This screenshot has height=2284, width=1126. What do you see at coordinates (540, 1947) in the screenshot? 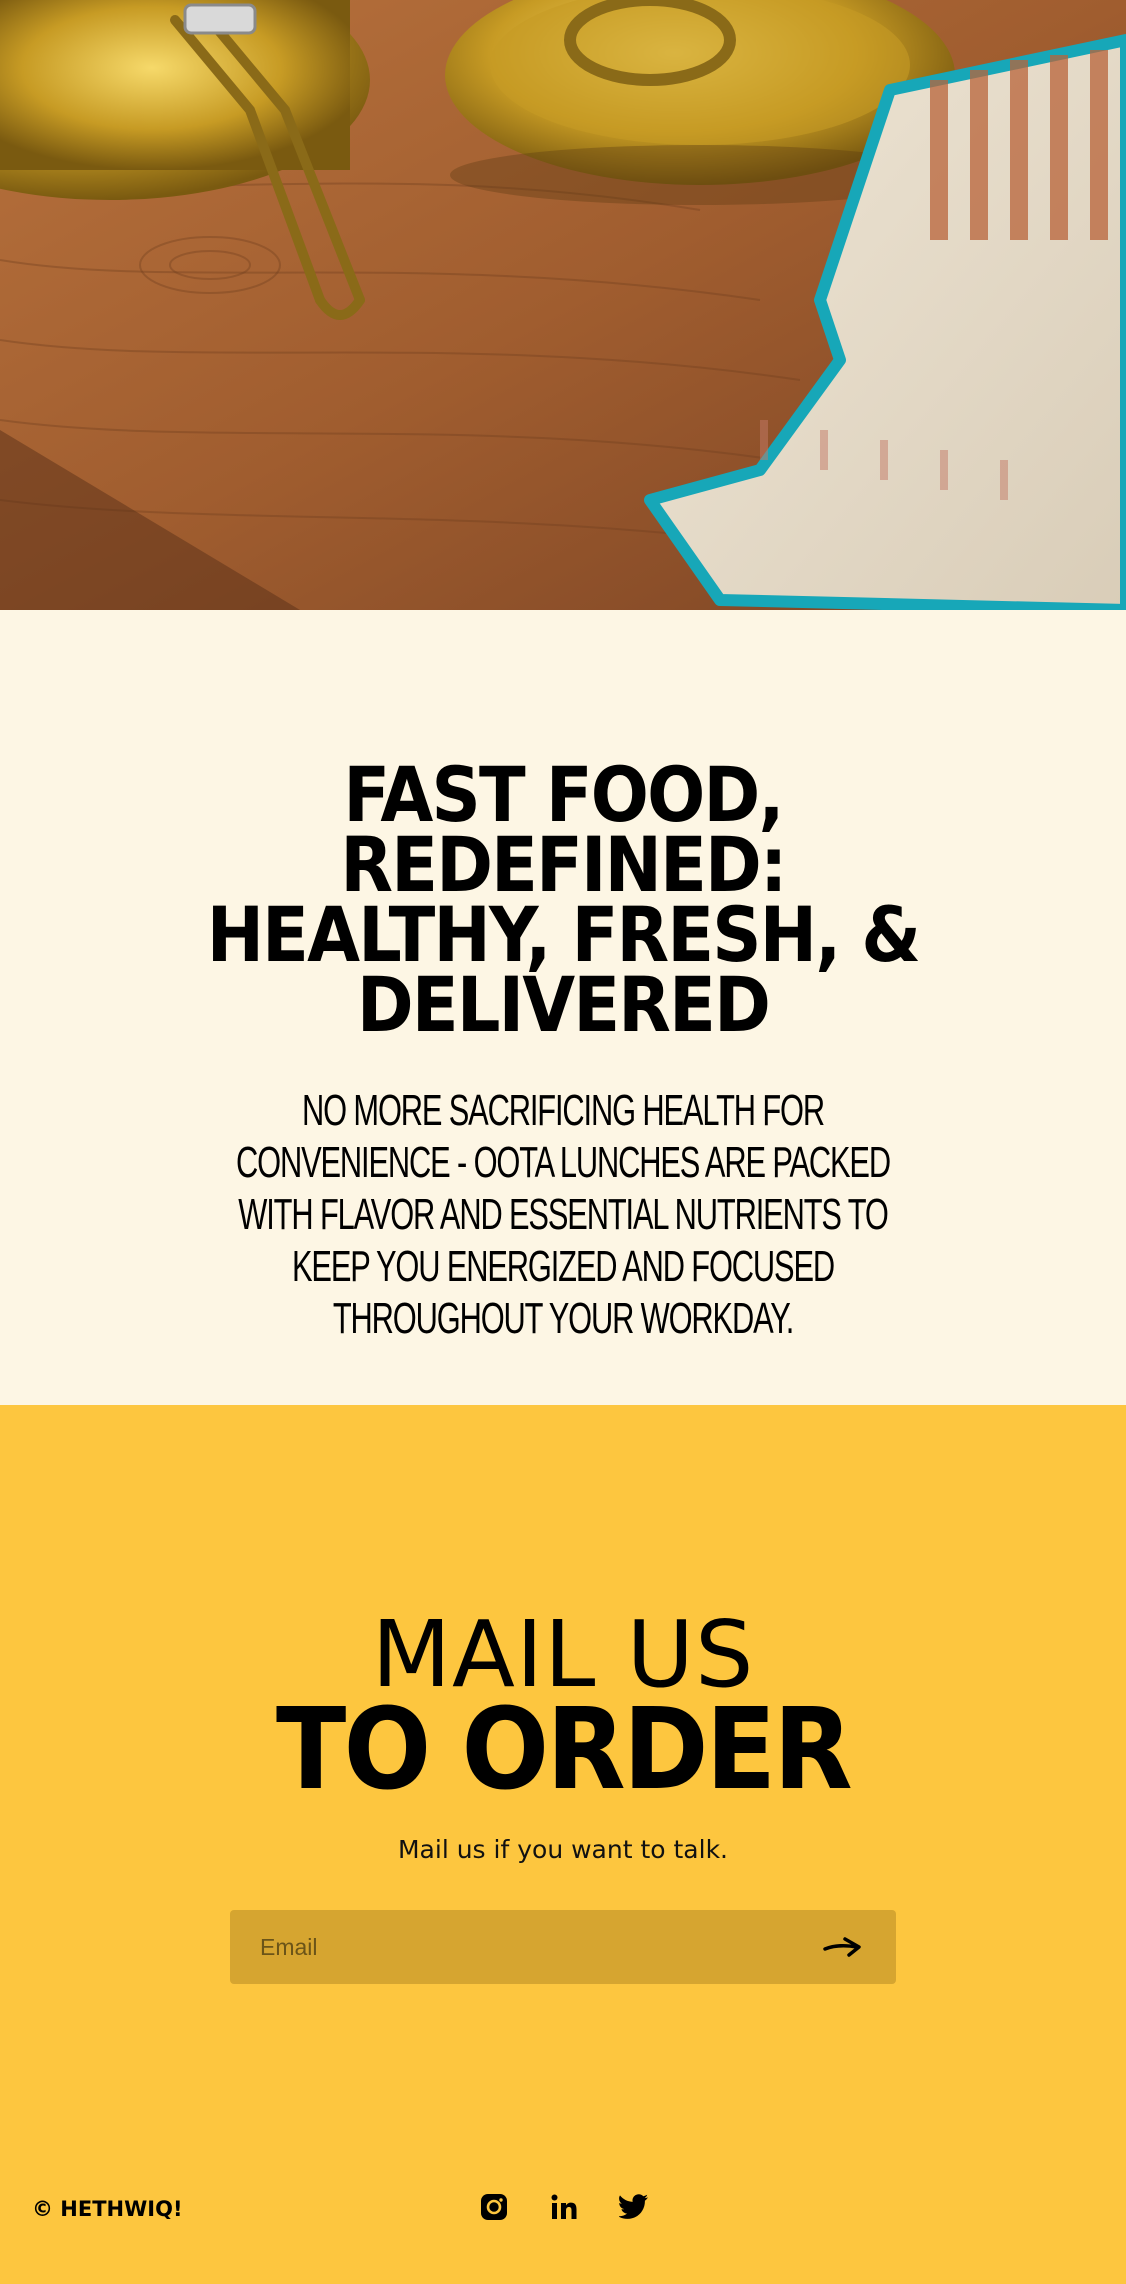
I see `email-input` at bounding box center [540, 1947].